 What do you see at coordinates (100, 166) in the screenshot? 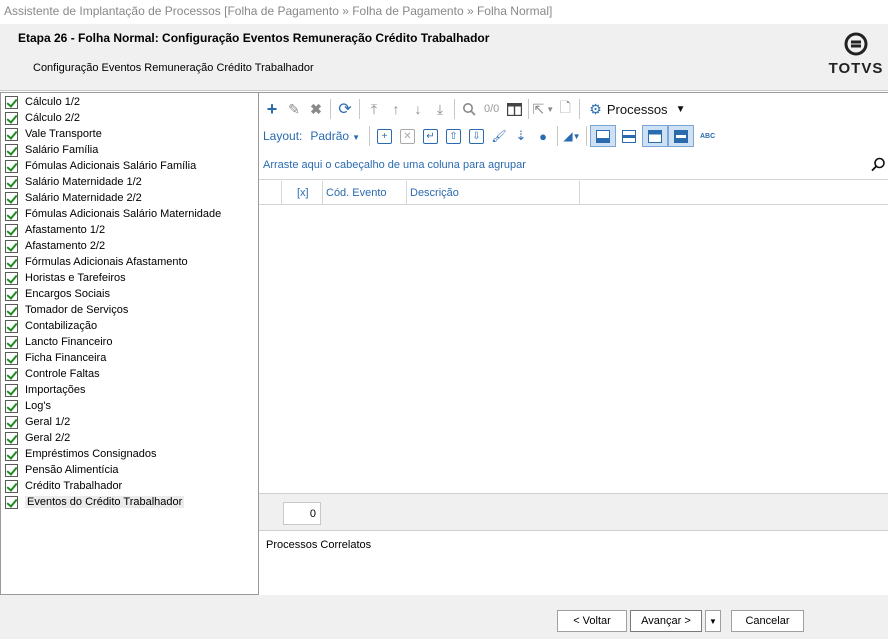
I see `tree-item: Fómulas Adicionais Salário Família` at bounding box center [100, 166].